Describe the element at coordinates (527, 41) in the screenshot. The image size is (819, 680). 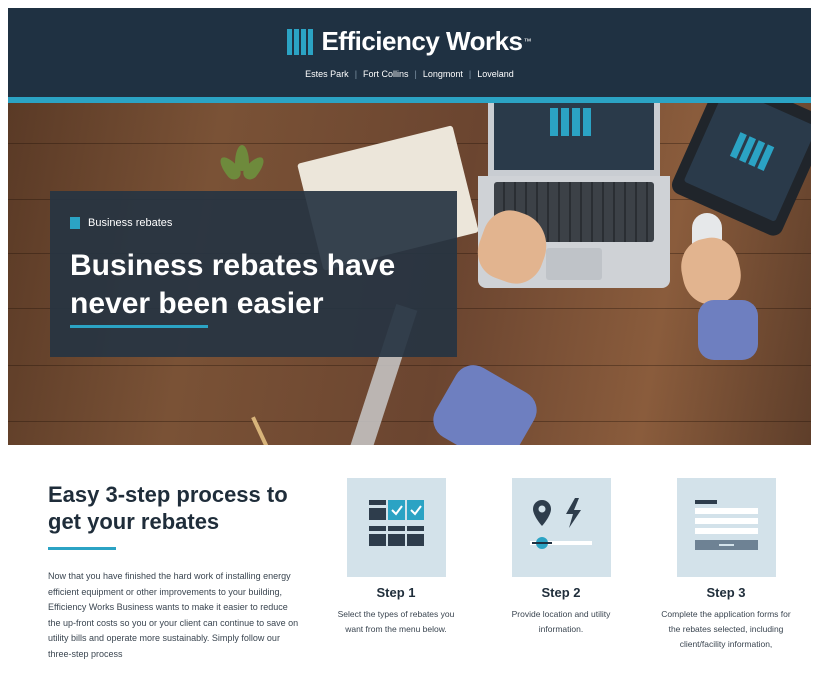
I see `trademark-mark: ™` at that location.